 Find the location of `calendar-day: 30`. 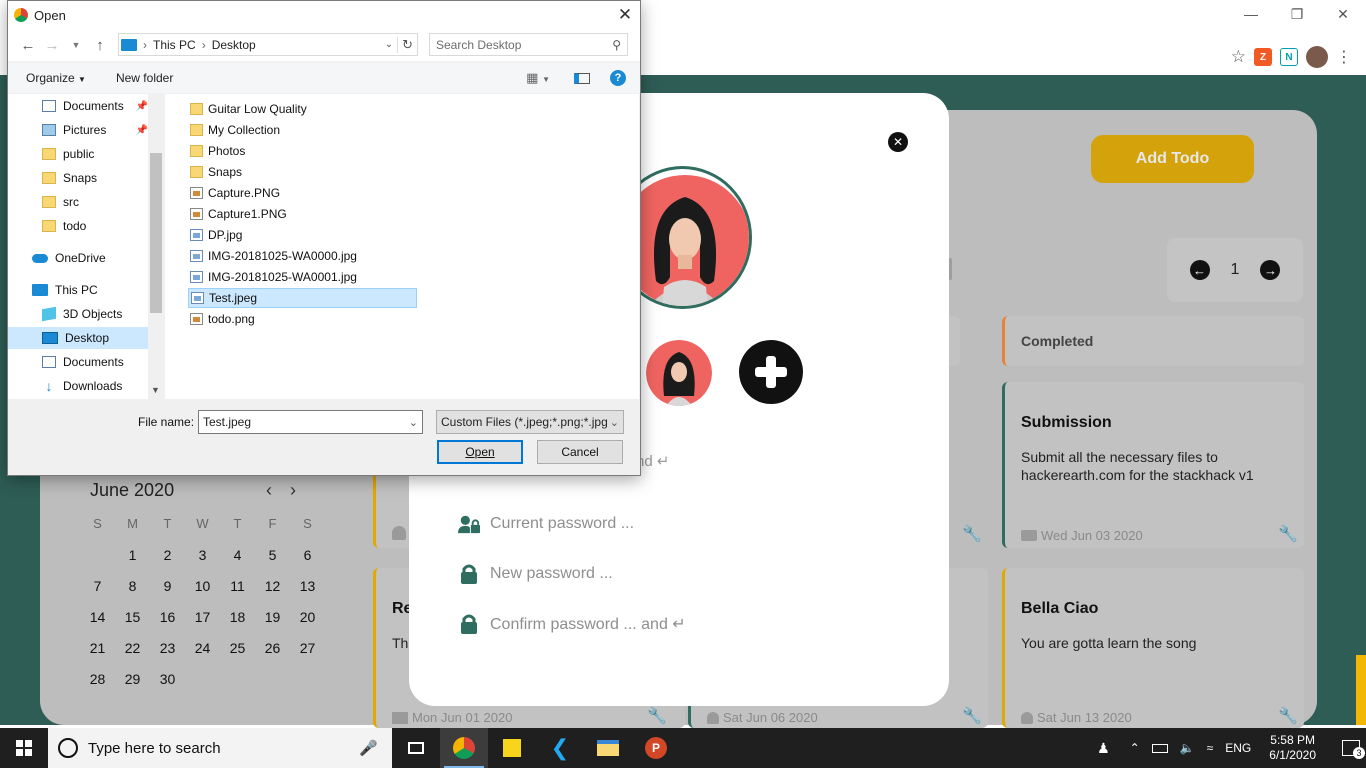

calendar-day: 30 is located at coordinates (167, 679).